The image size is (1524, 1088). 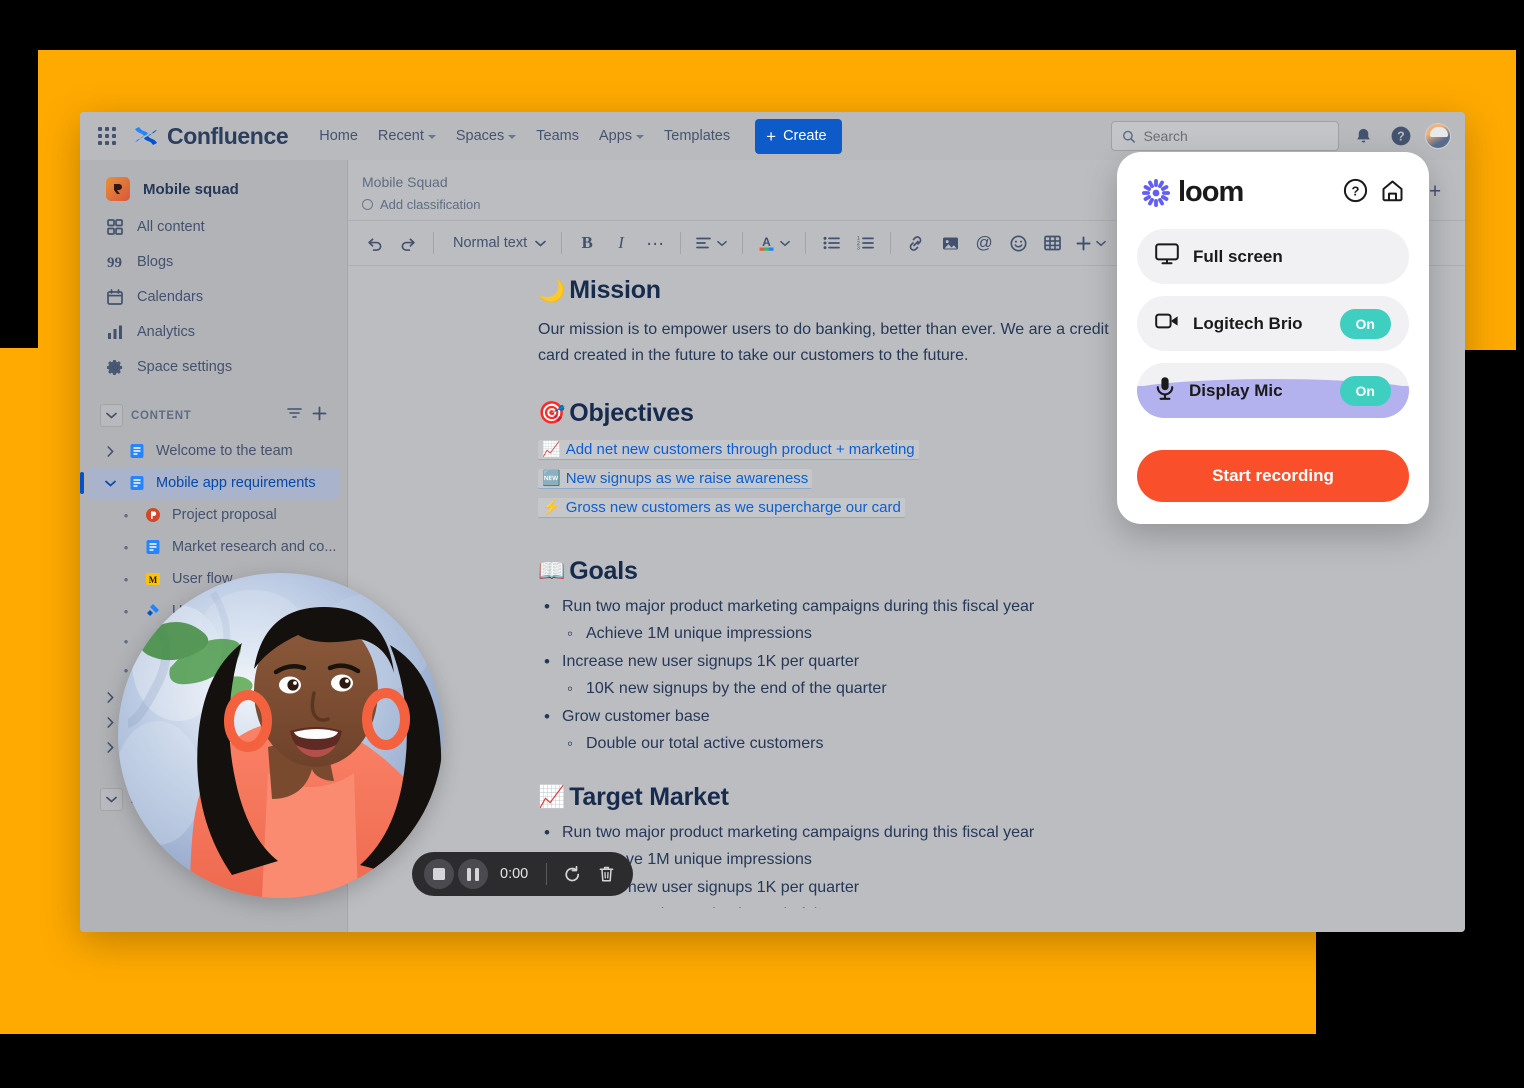 What do you see at coordinates (374, 243) in the screenshot?
I see `undo-button` at bounding box center [374, 243].